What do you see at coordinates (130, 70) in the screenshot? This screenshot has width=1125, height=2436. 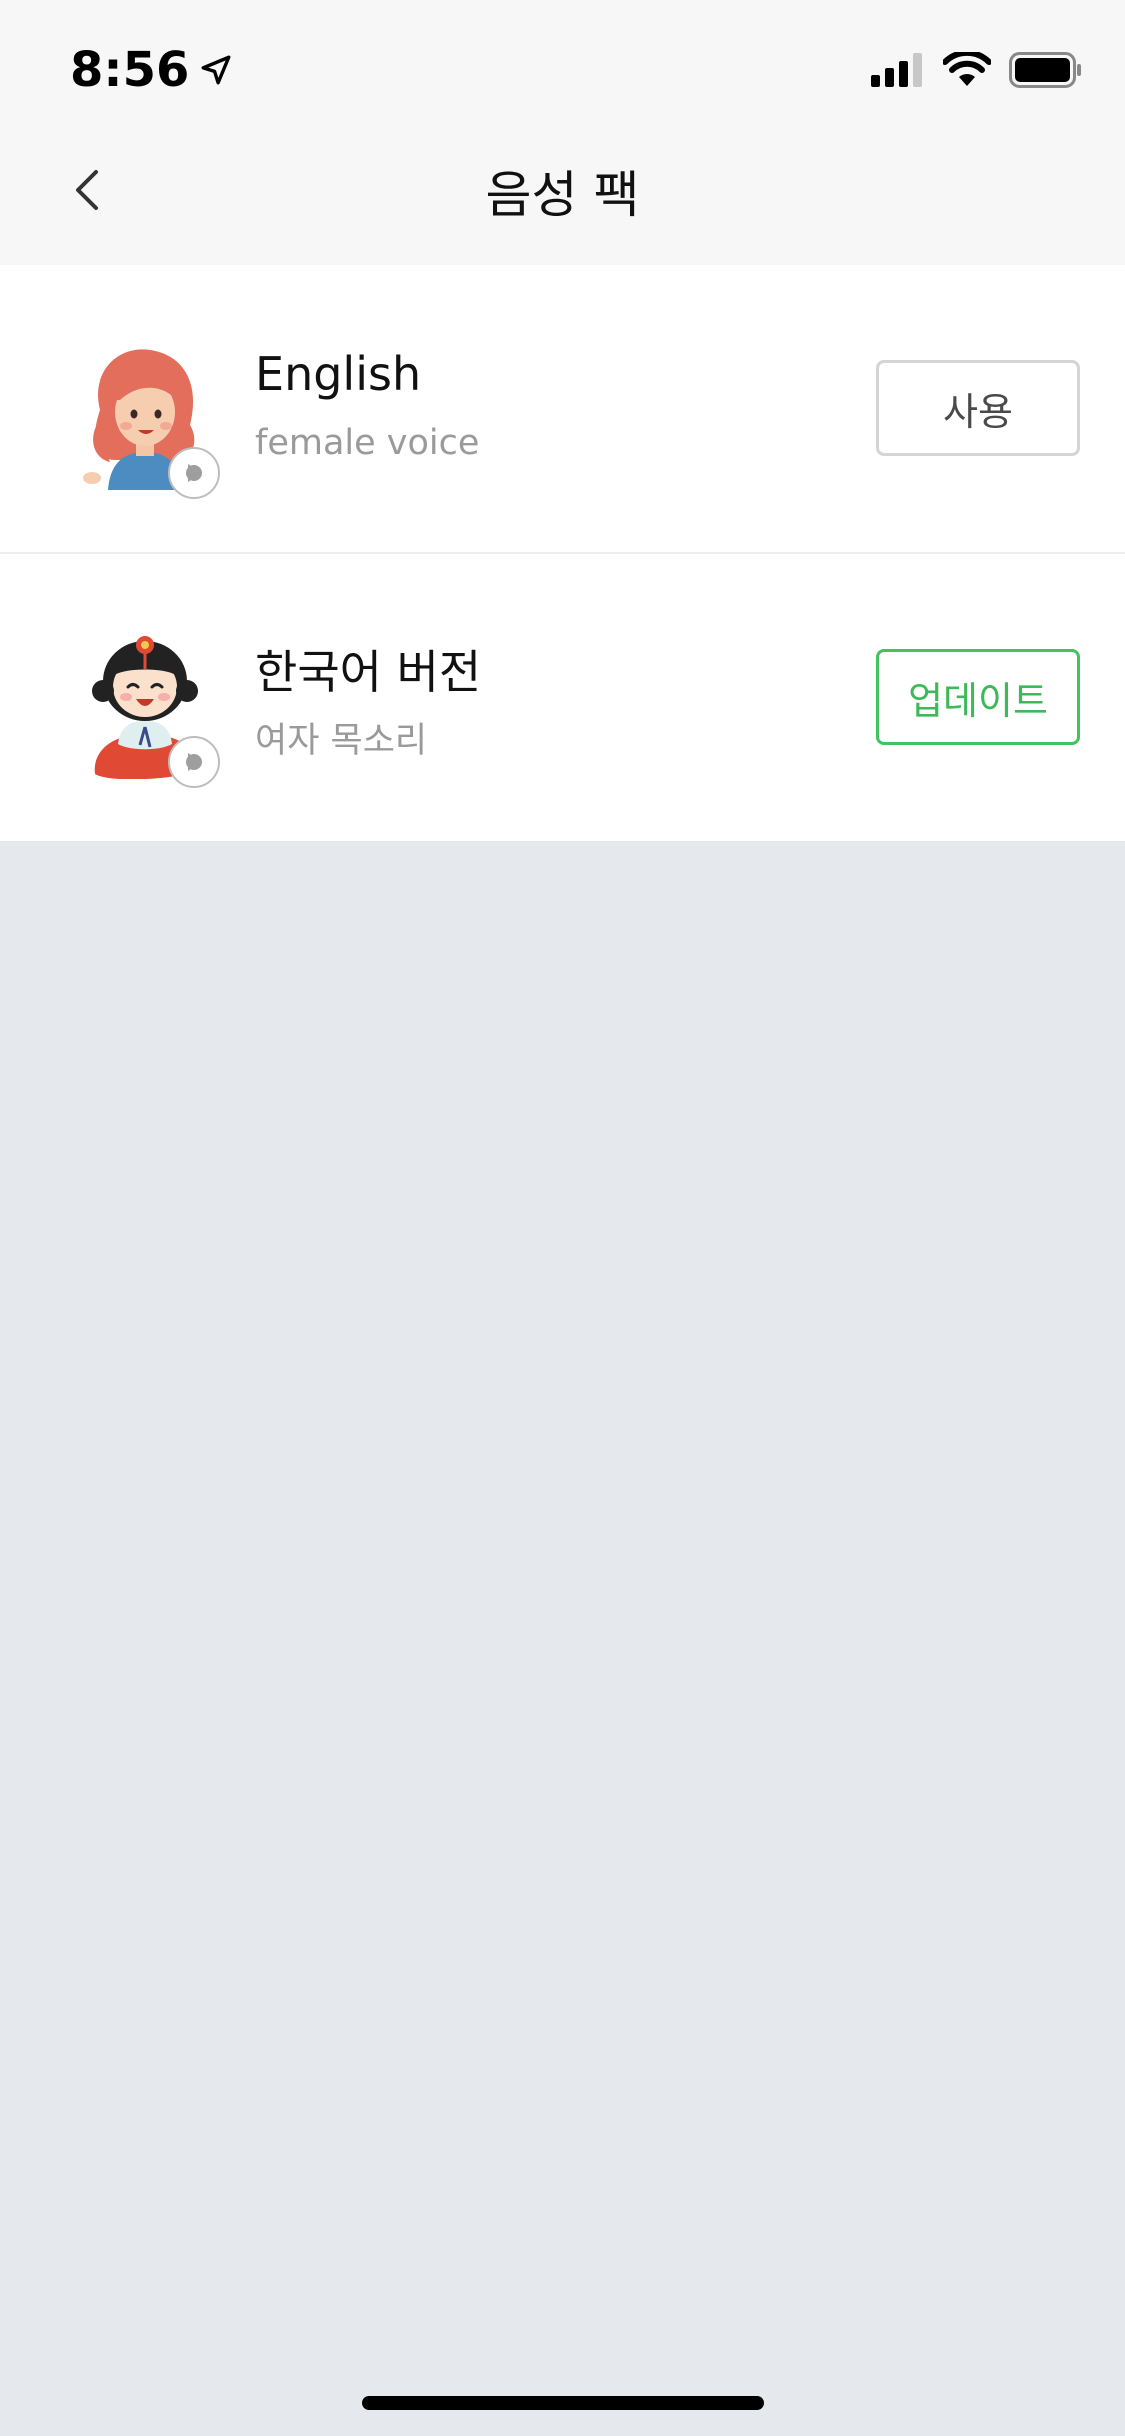 I see `status-time-text: 8:56` at bounding box center [130, 70].